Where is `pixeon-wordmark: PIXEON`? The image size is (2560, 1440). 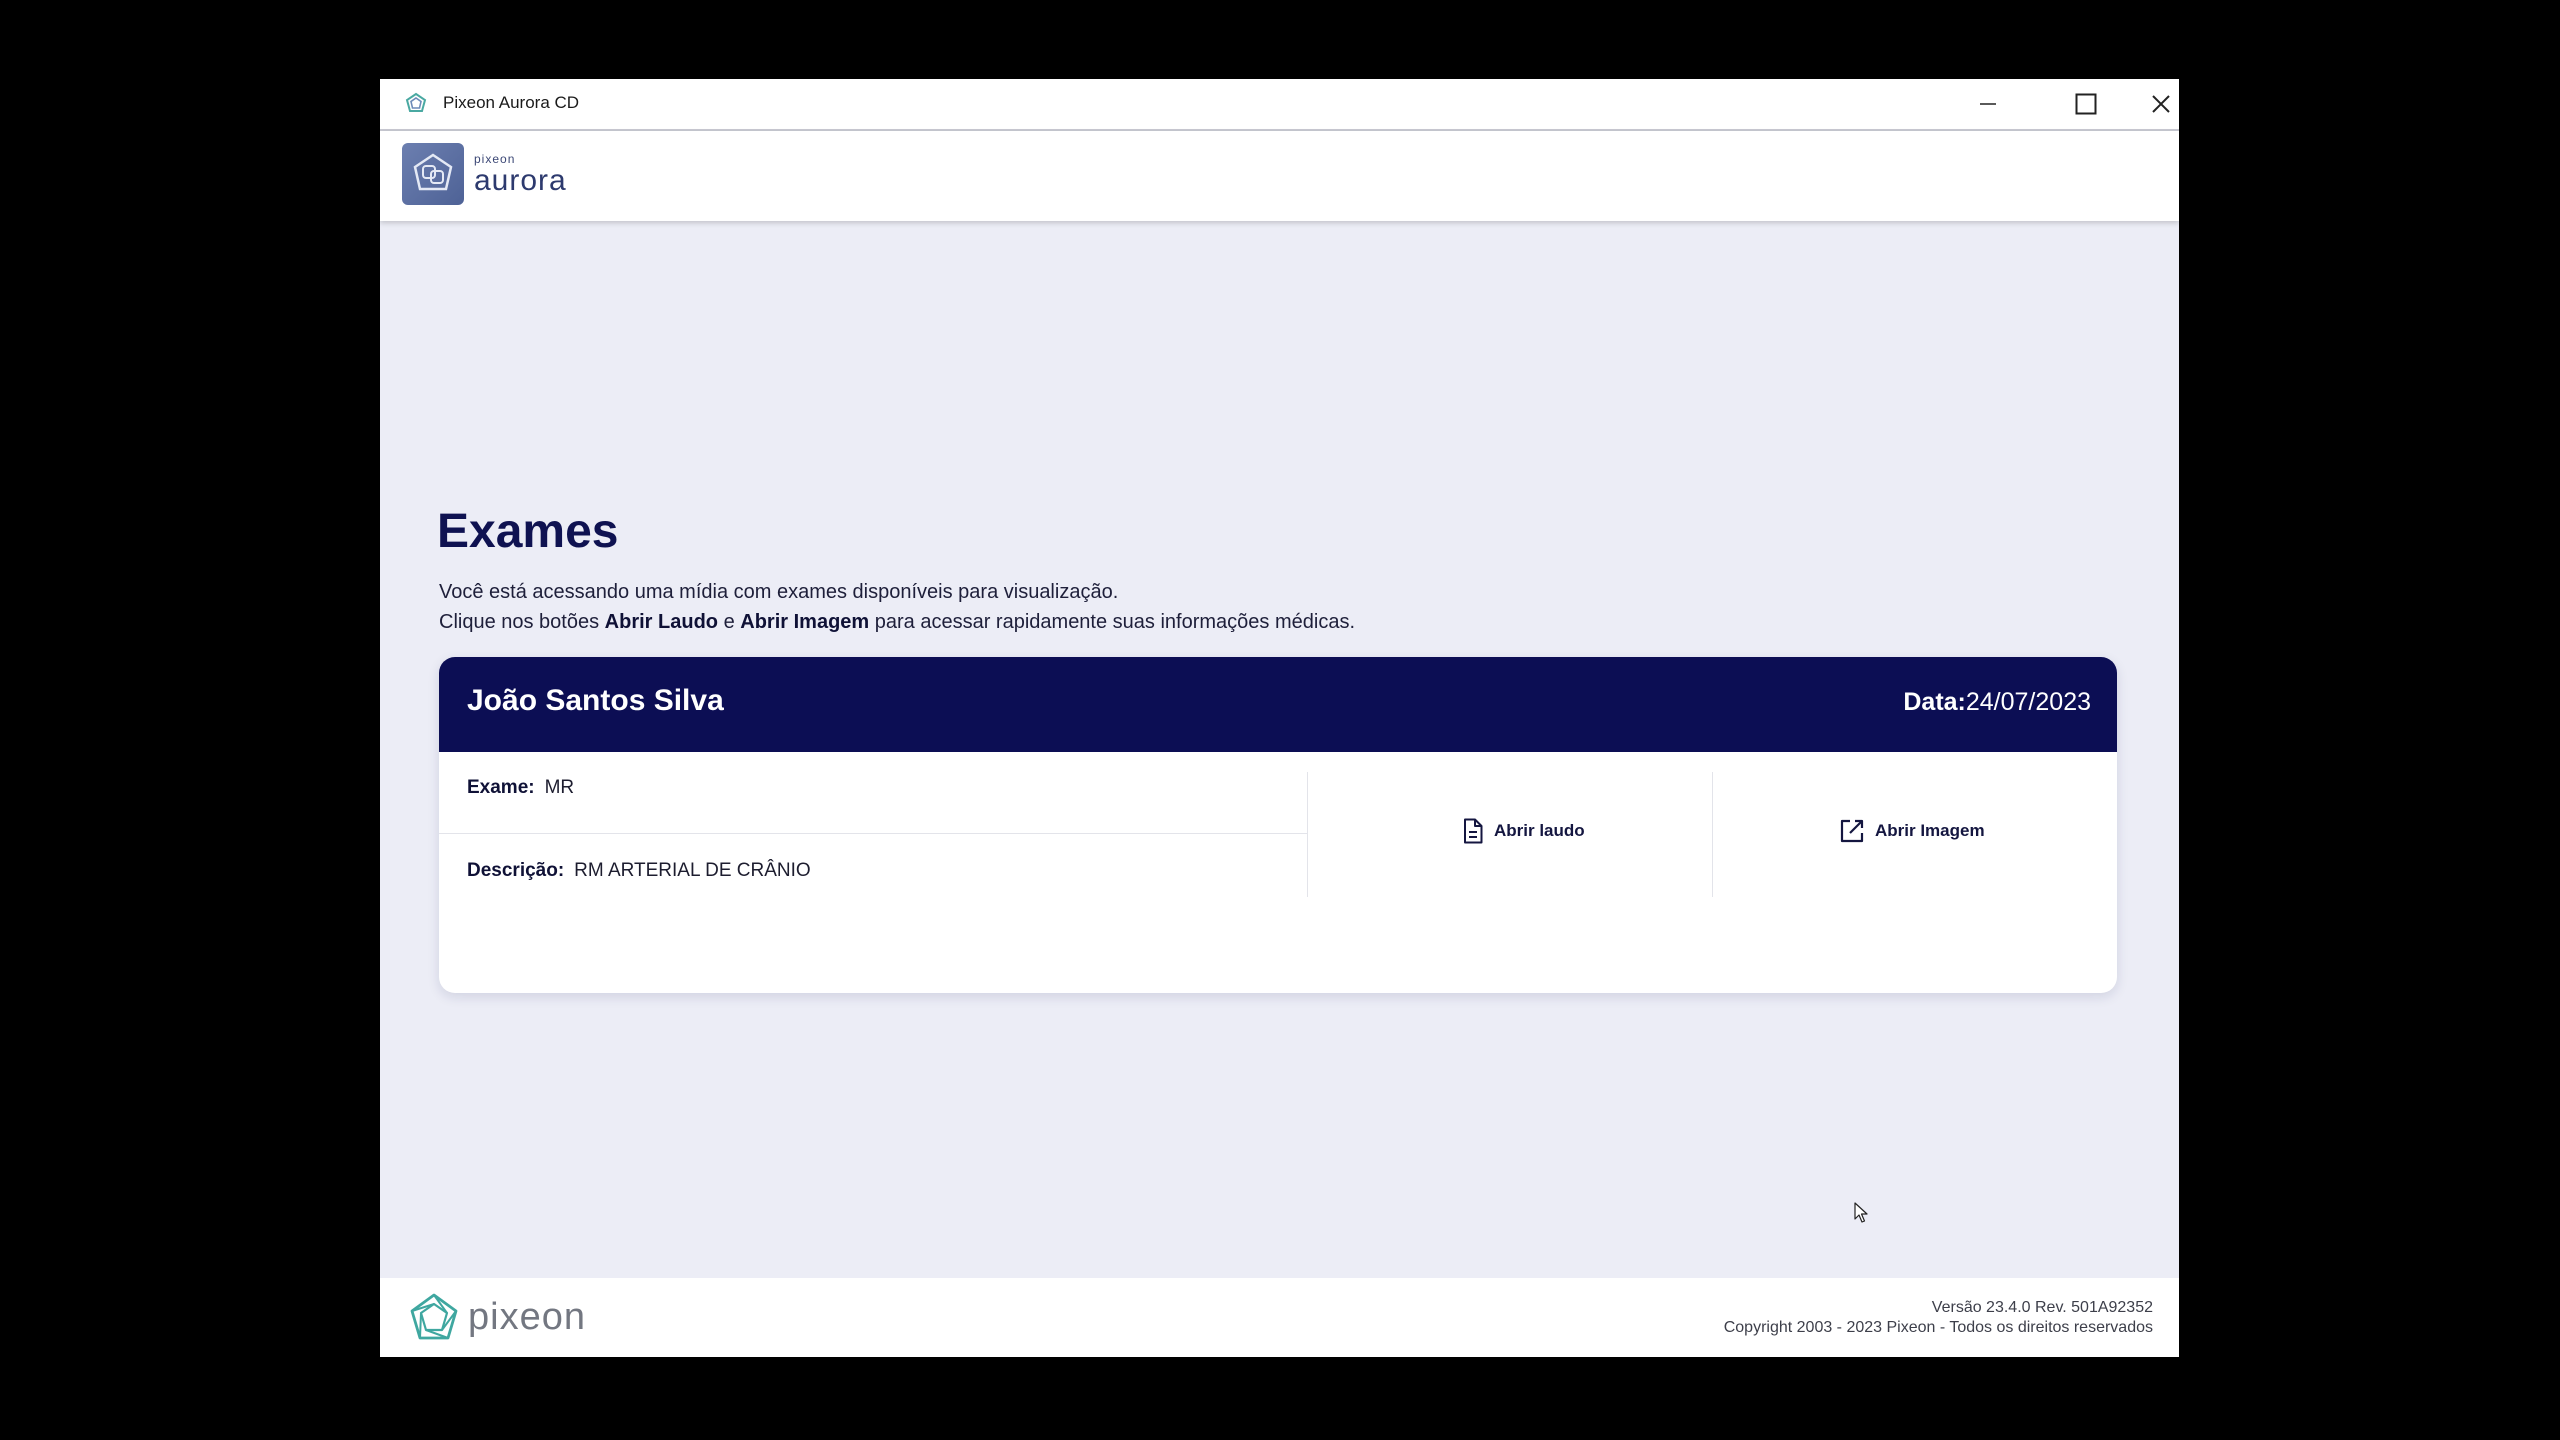 pixeon-wordmark: PIXEON is located at coordinates (527, 1316).